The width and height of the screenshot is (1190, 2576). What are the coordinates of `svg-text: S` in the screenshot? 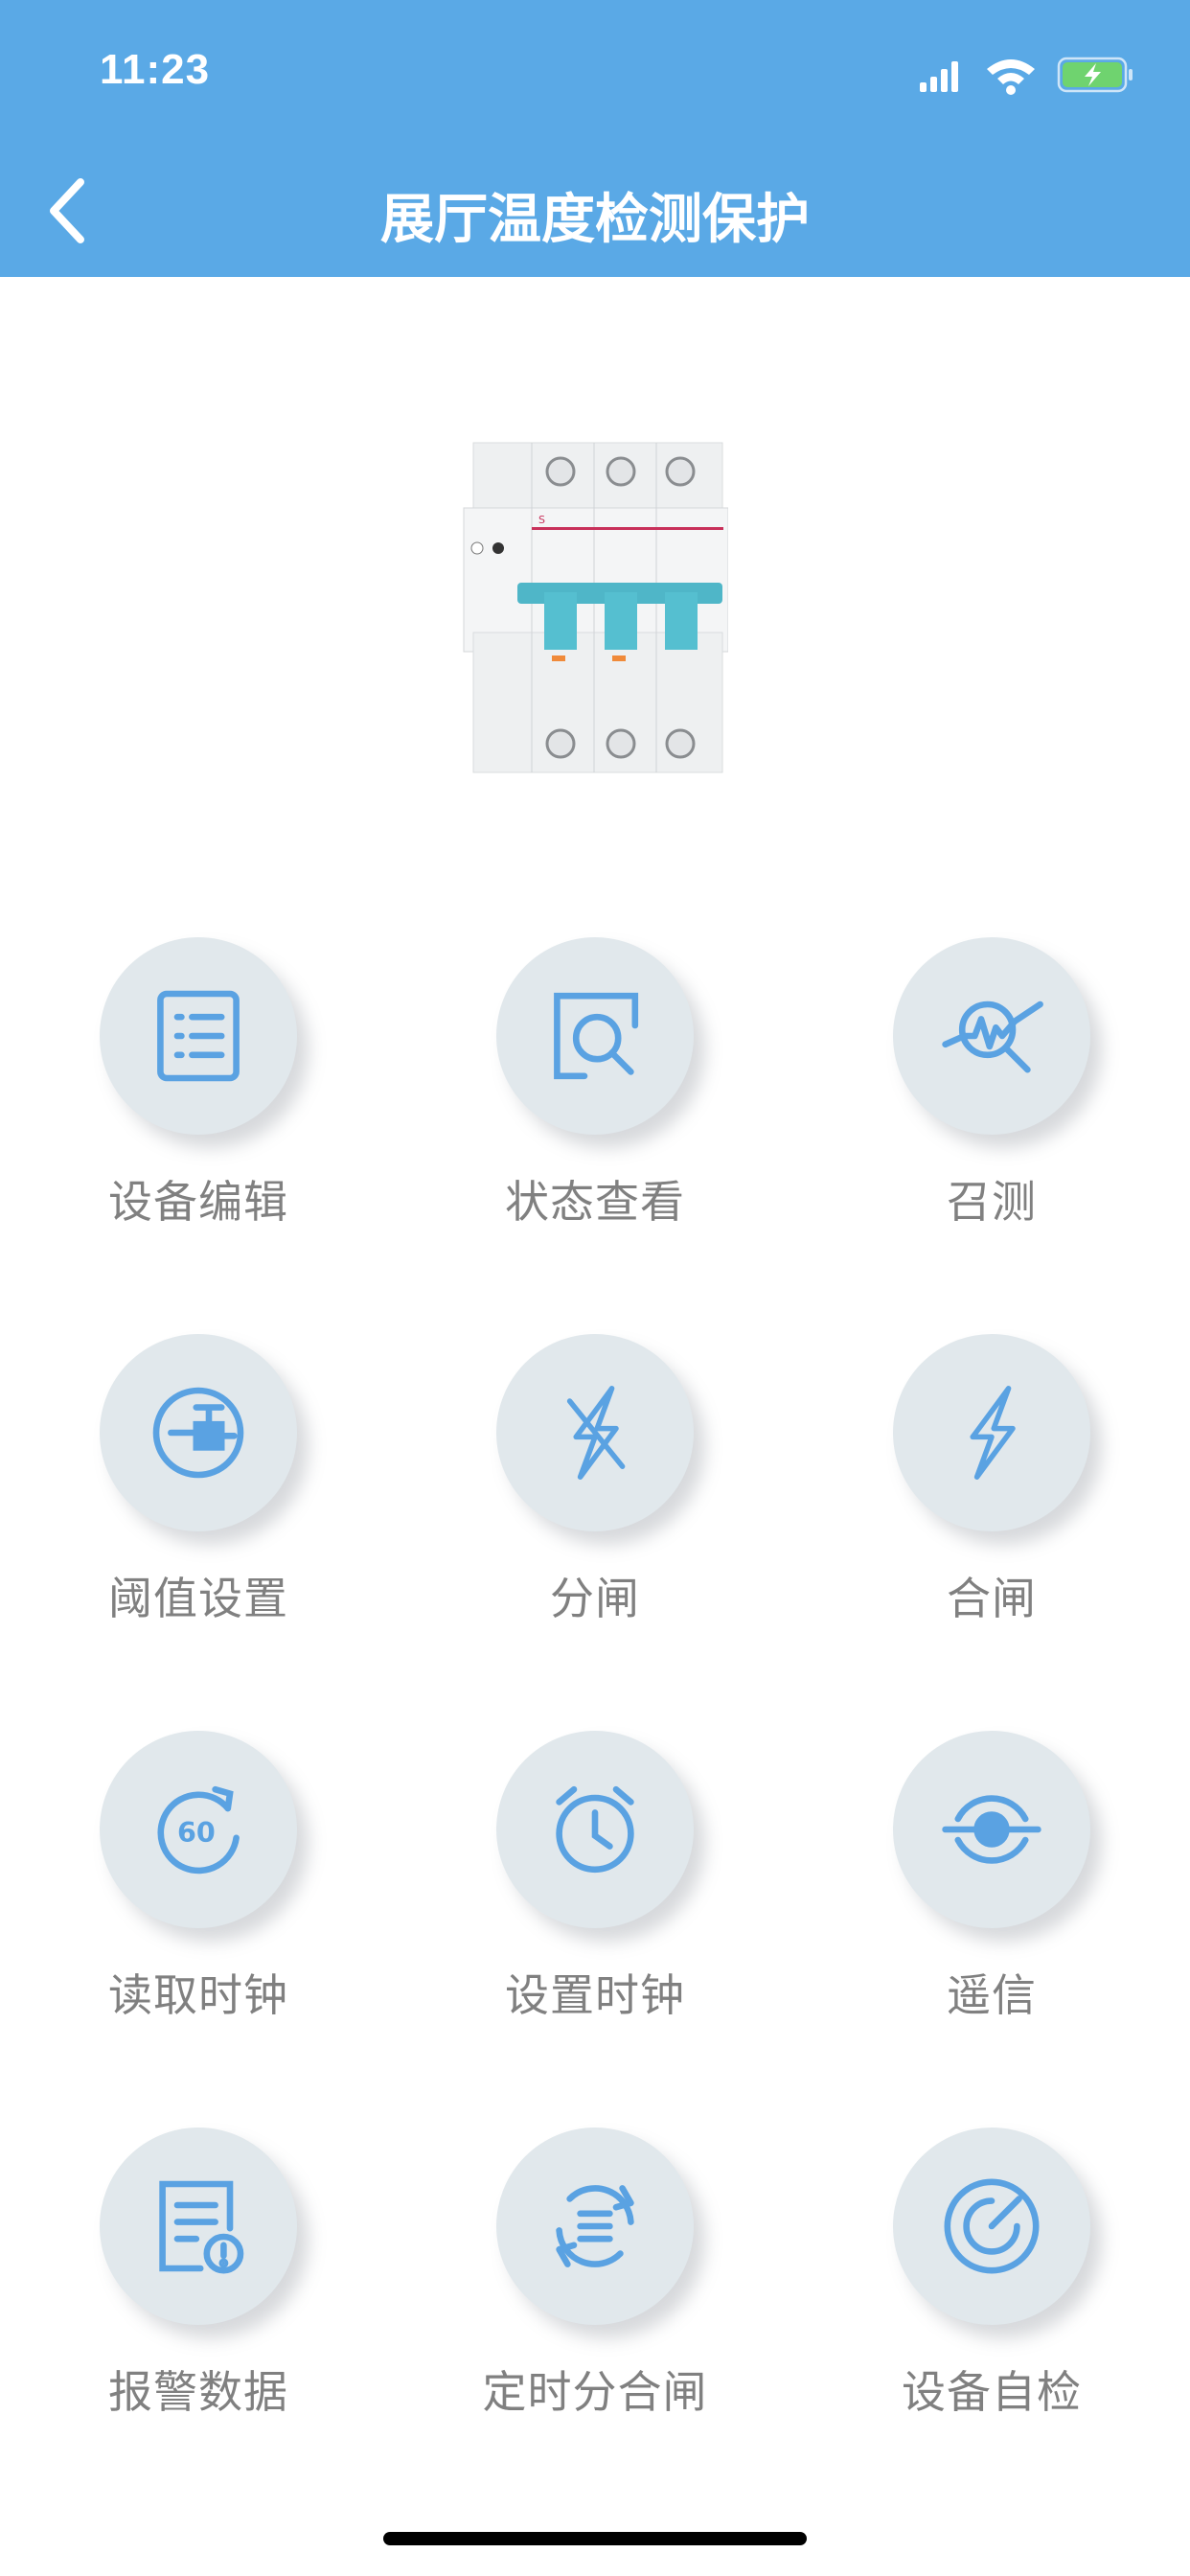 It's located at (542, 520).